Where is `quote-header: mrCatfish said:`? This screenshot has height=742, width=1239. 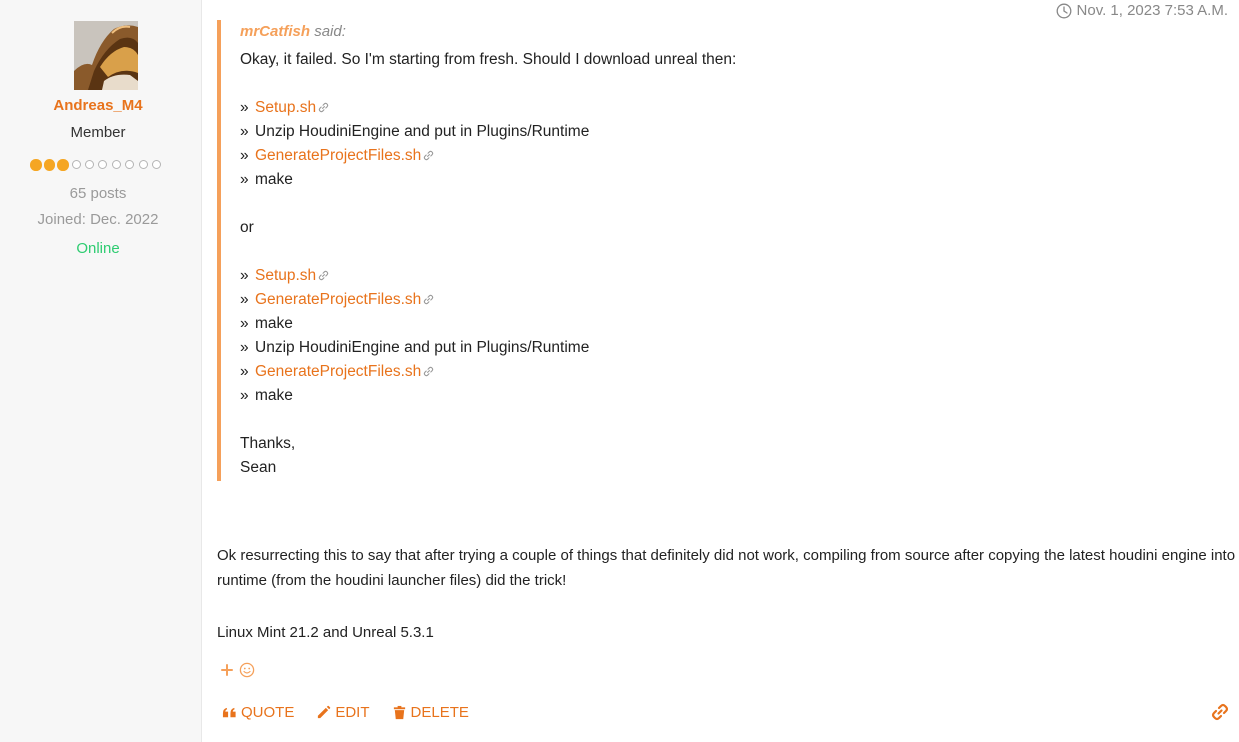
quote-header: mrCatfish said: is located at coordinates (293, 31).